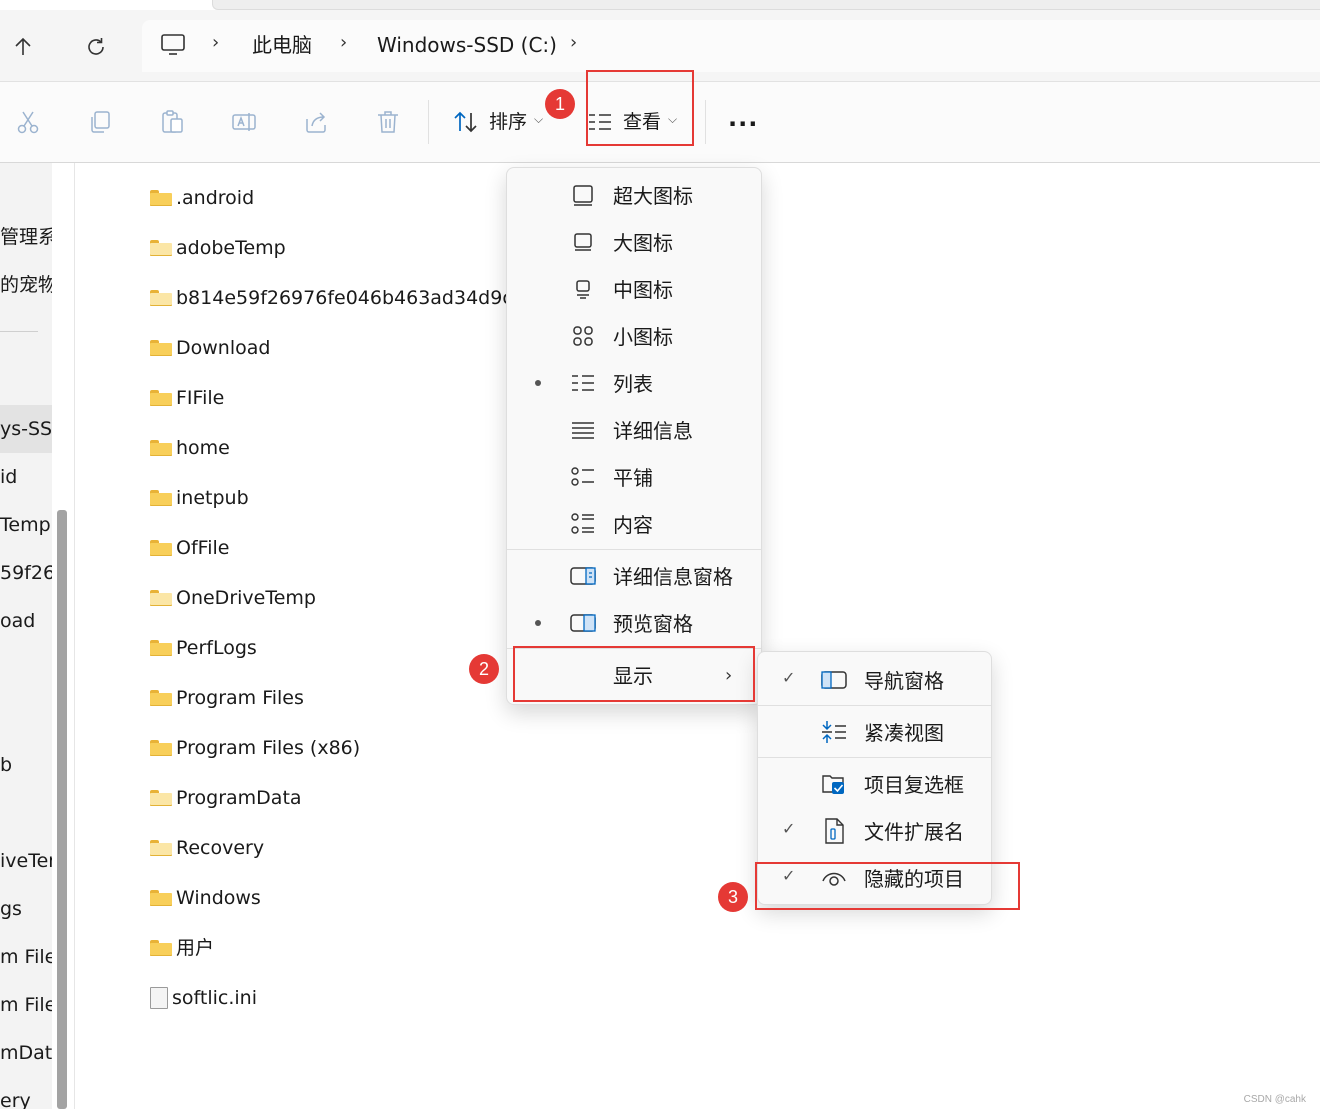 The image size is (1320, 1109). I want to click on nav-item: Temp, so click(25, 525).